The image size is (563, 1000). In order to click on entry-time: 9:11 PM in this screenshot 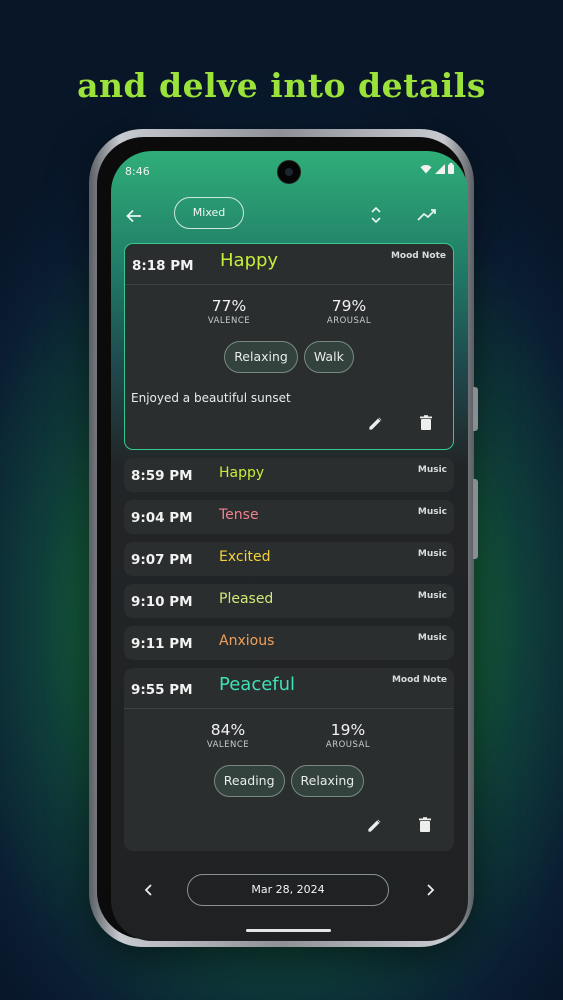, I will do `click(162, 644)`.